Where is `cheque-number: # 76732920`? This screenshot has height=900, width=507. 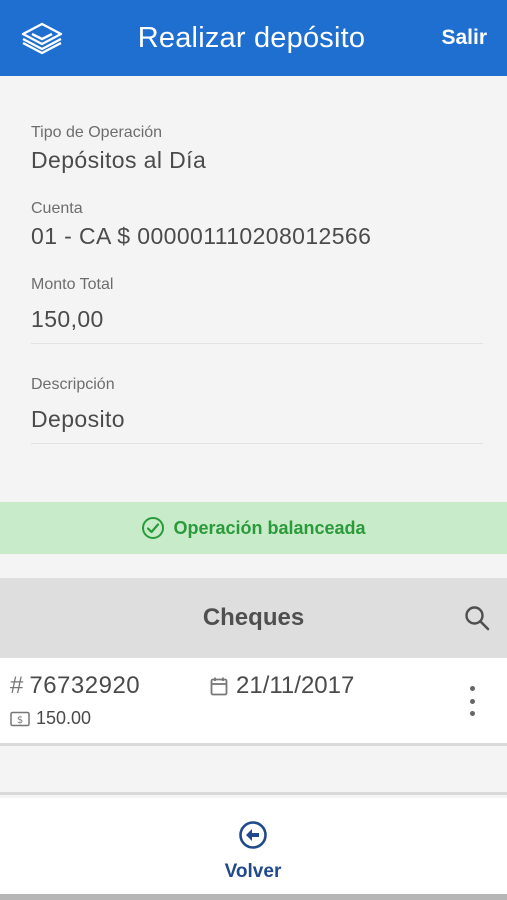 cheque-number: # 76732920 is located at coordinates (75, 686).